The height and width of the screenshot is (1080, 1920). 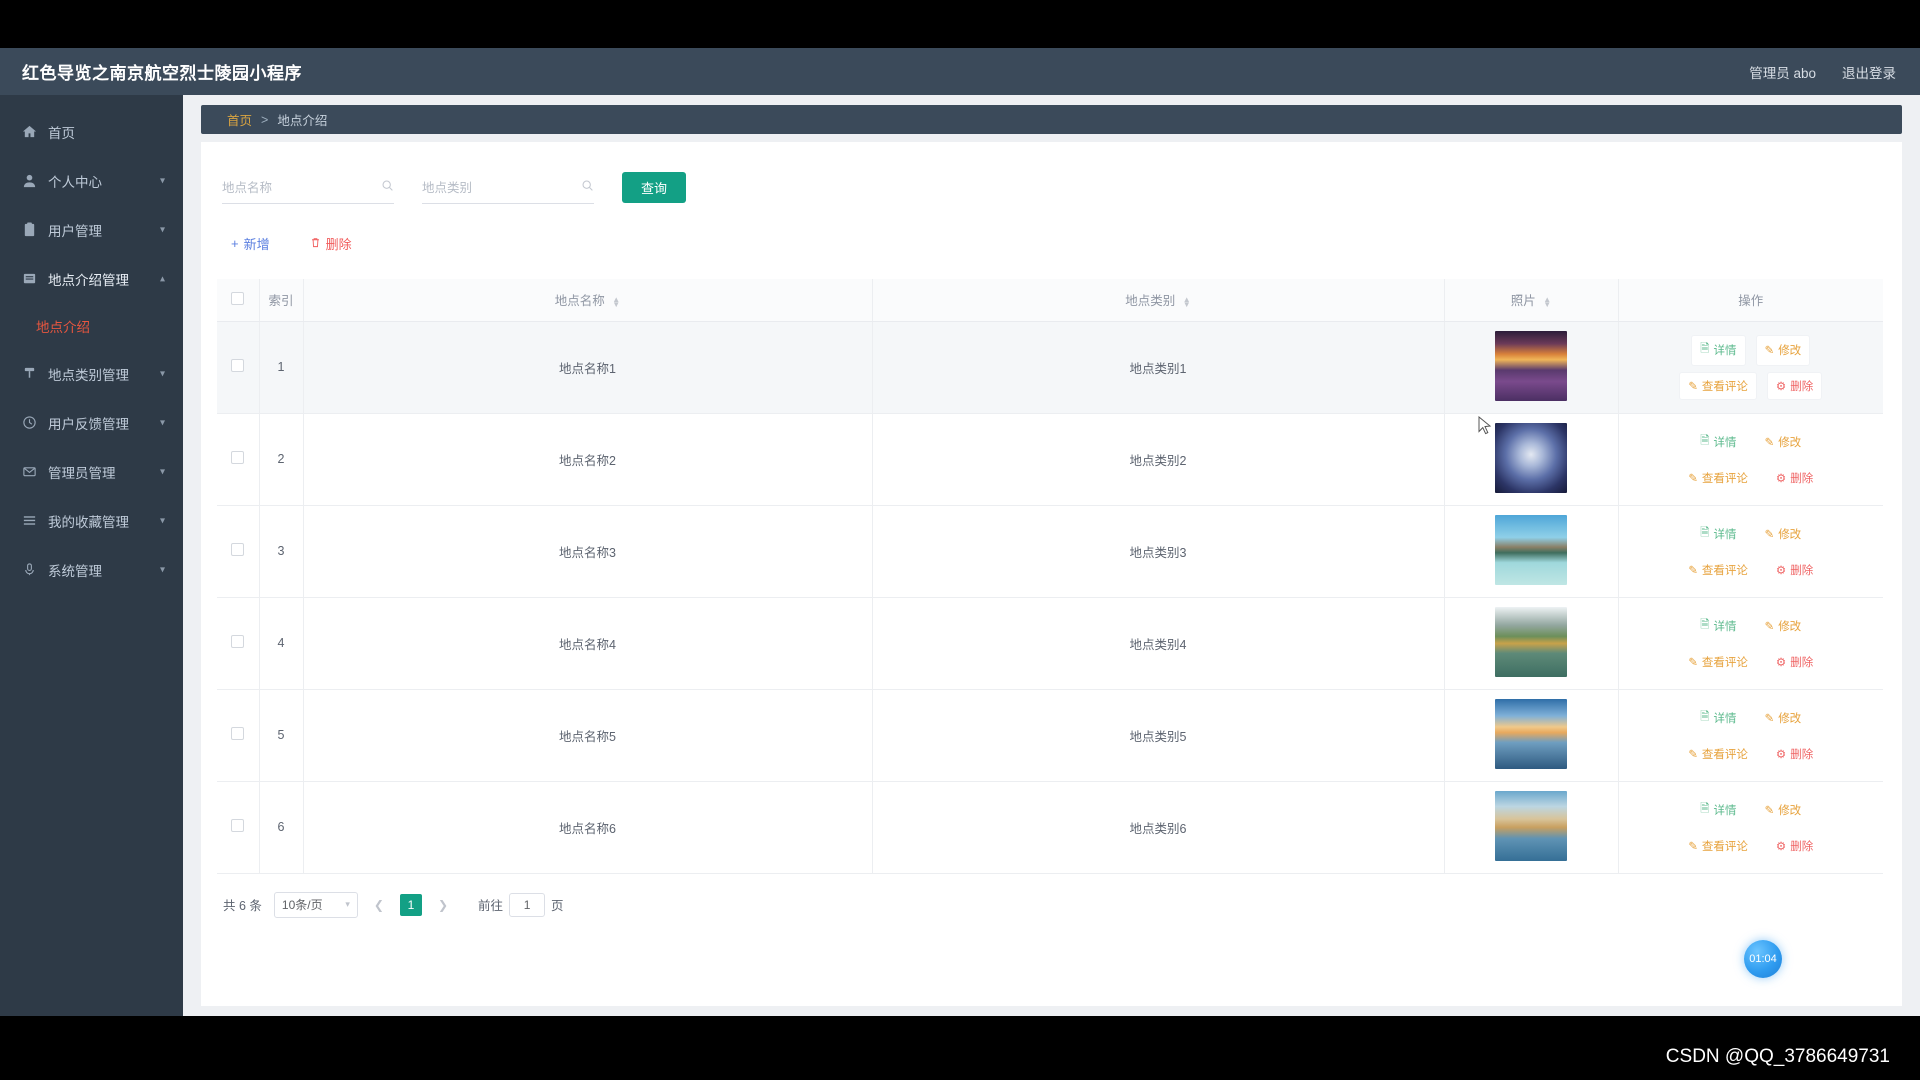 What do you see at coordinates (1158, 300) in the screenshot?
I see `column-header-category: 地点类别 ▲ ▼` at bounding box center [1158, 300].